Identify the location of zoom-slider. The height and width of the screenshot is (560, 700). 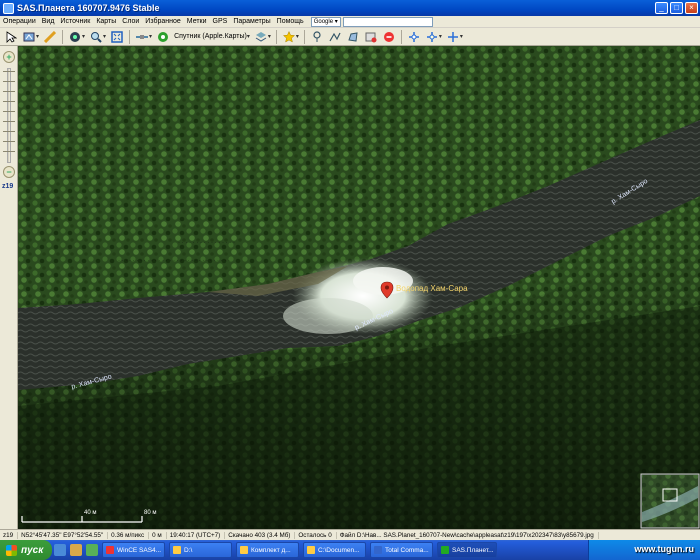
(9, 115).